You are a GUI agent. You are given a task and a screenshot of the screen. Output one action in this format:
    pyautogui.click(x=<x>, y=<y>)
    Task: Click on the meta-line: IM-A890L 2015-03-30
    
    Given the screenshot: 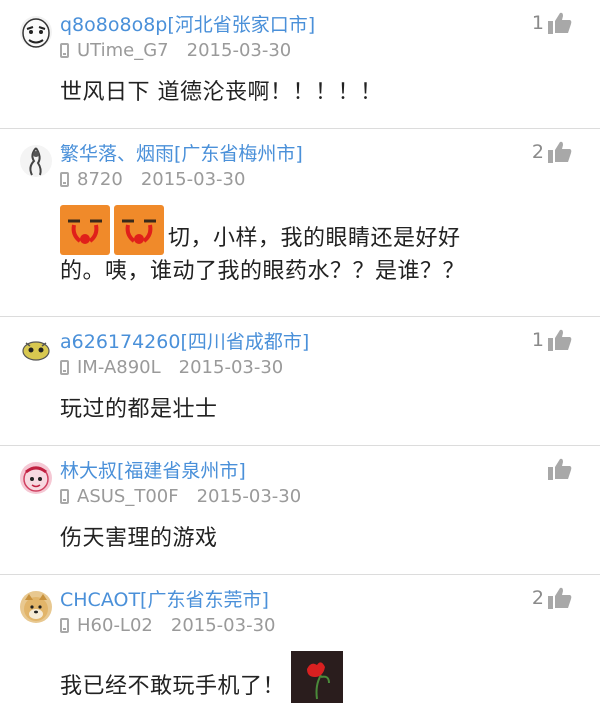 What is the action you would take?
    pyautogui.click(x=171, y=367)
    